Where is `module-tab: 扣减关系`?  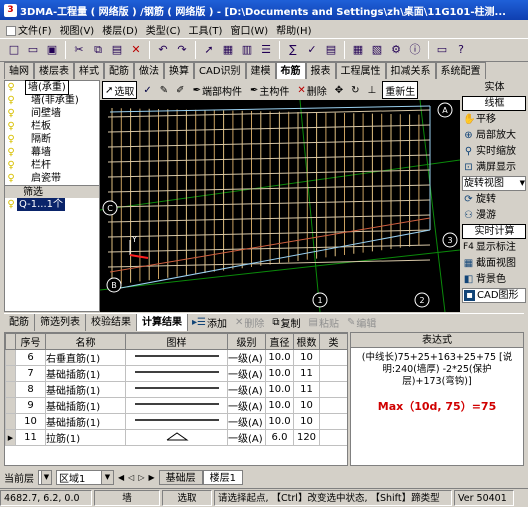
module-tab: 扣减关系 is located at coordinates (410, 70).